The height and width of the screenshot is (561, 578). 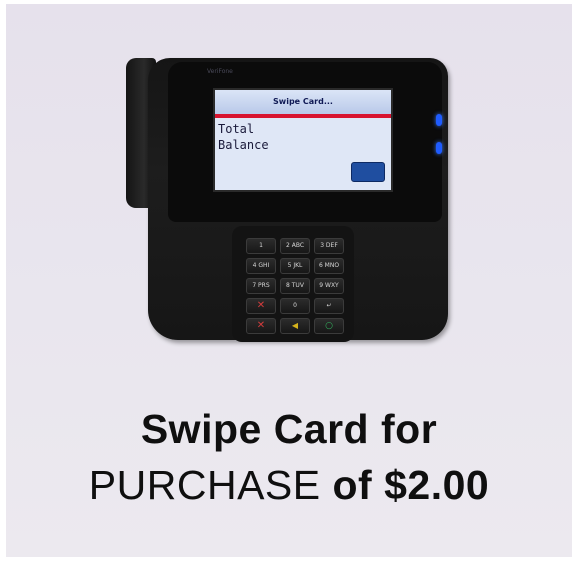 What do you see at coordinates (329, 286) in the screenshot?
I see `key-9: 9 WXY` at bounding box center [329, 286].